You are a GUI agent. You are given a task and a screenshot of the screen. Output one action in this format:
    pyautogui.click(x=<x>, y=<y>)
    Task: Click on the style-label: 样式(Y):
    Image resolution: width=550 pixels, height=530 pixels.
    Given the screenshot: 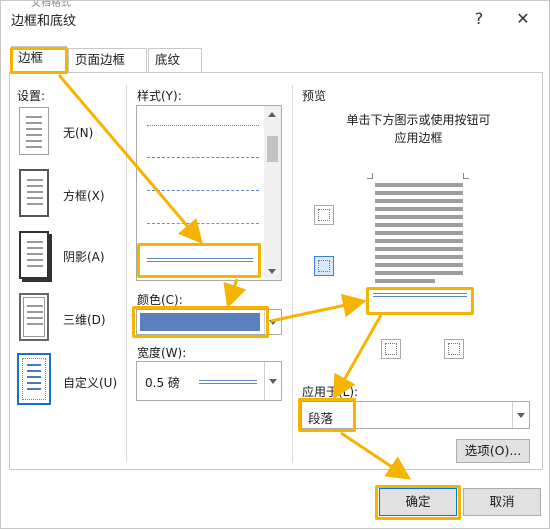 What is the action you would take?
    pyautogui.click(x=159, y=96)
    